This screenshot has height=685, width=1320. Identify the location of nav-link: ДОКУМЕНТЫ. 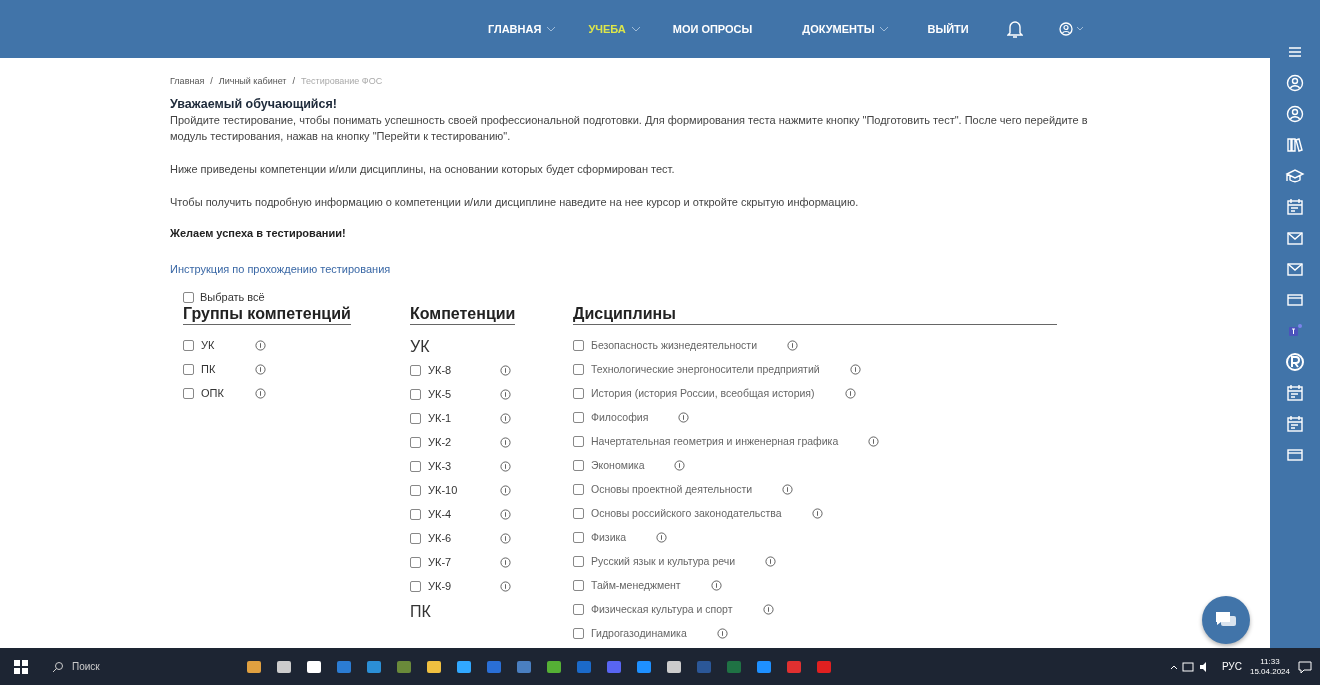
(846, 29).